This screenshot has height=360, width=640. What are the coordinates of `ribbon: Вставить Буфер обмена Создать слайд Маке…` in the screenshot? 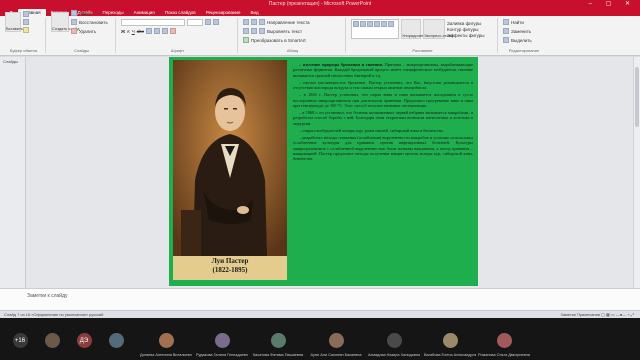 It's located at (320, 33).